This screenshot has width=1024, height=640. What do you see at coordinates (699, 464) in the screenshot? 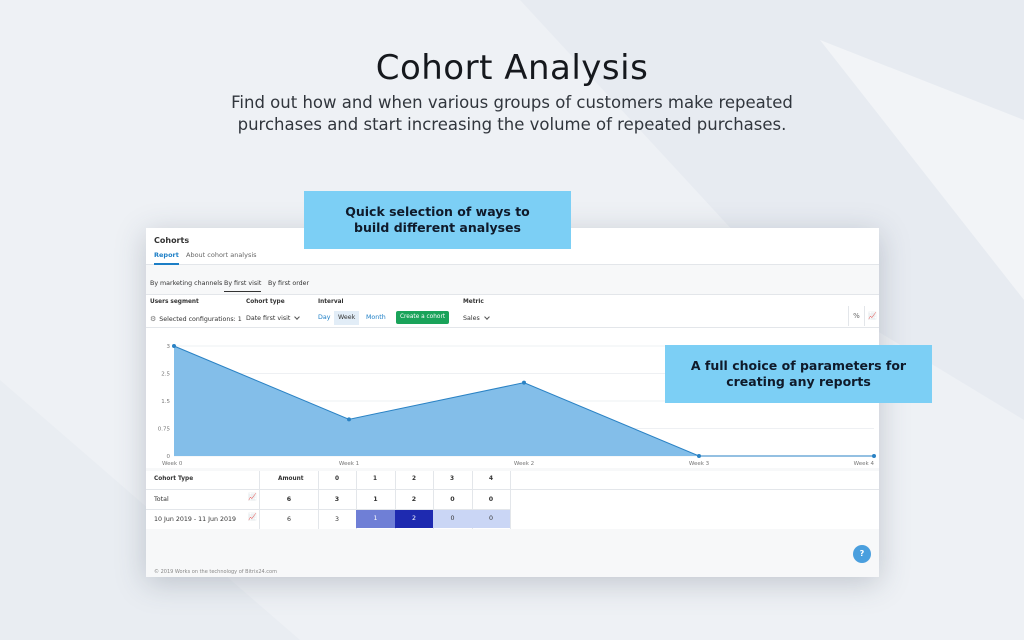
I see `x-tick-label: Week 3` at bounding box center [699, 464].